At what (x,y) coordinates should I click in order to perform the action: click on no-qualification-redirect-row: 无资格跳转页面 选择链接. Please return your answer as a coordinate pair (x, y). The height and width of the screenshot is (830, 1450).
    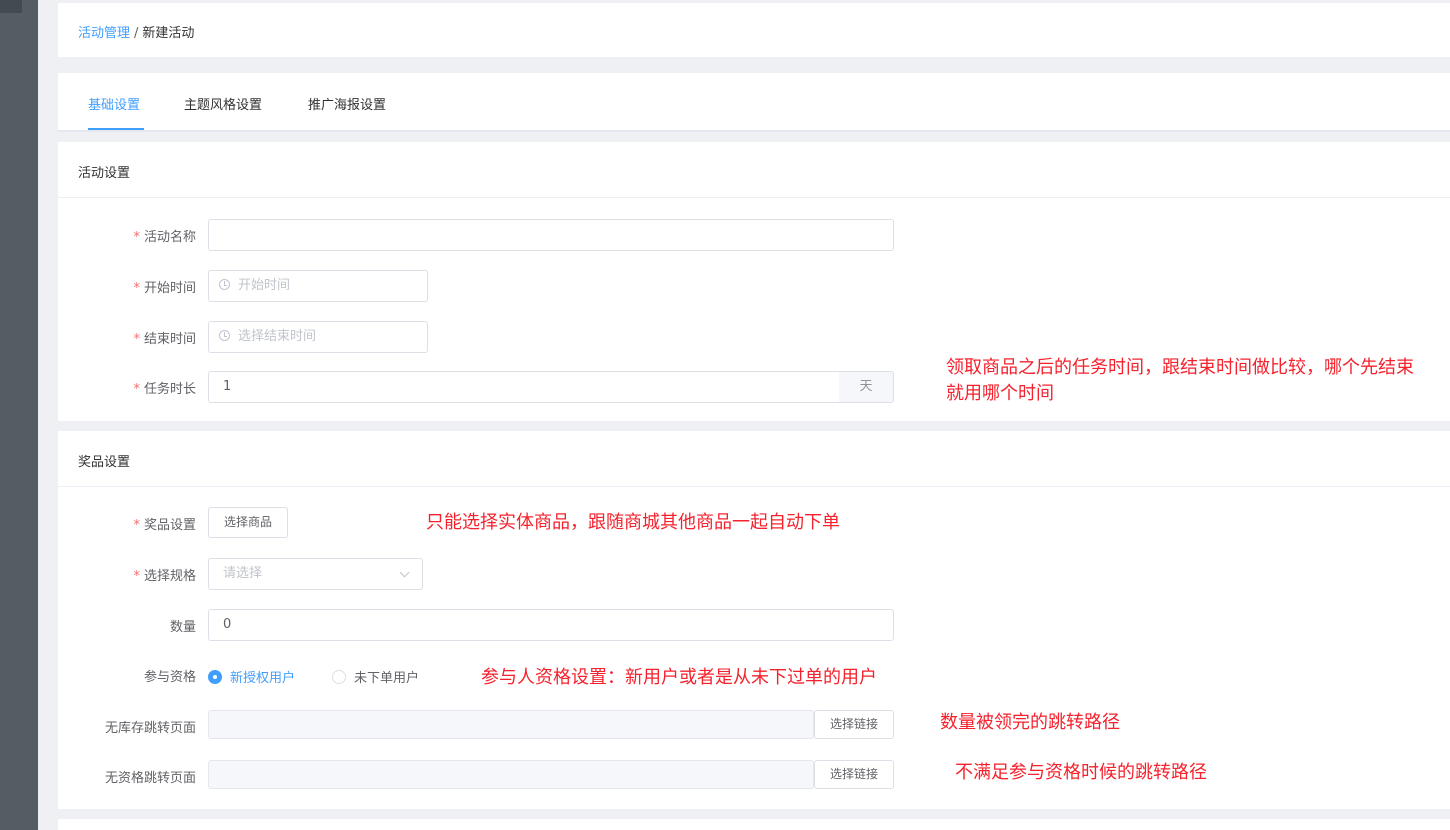
    Looking at the image, I should click on (508, 776).